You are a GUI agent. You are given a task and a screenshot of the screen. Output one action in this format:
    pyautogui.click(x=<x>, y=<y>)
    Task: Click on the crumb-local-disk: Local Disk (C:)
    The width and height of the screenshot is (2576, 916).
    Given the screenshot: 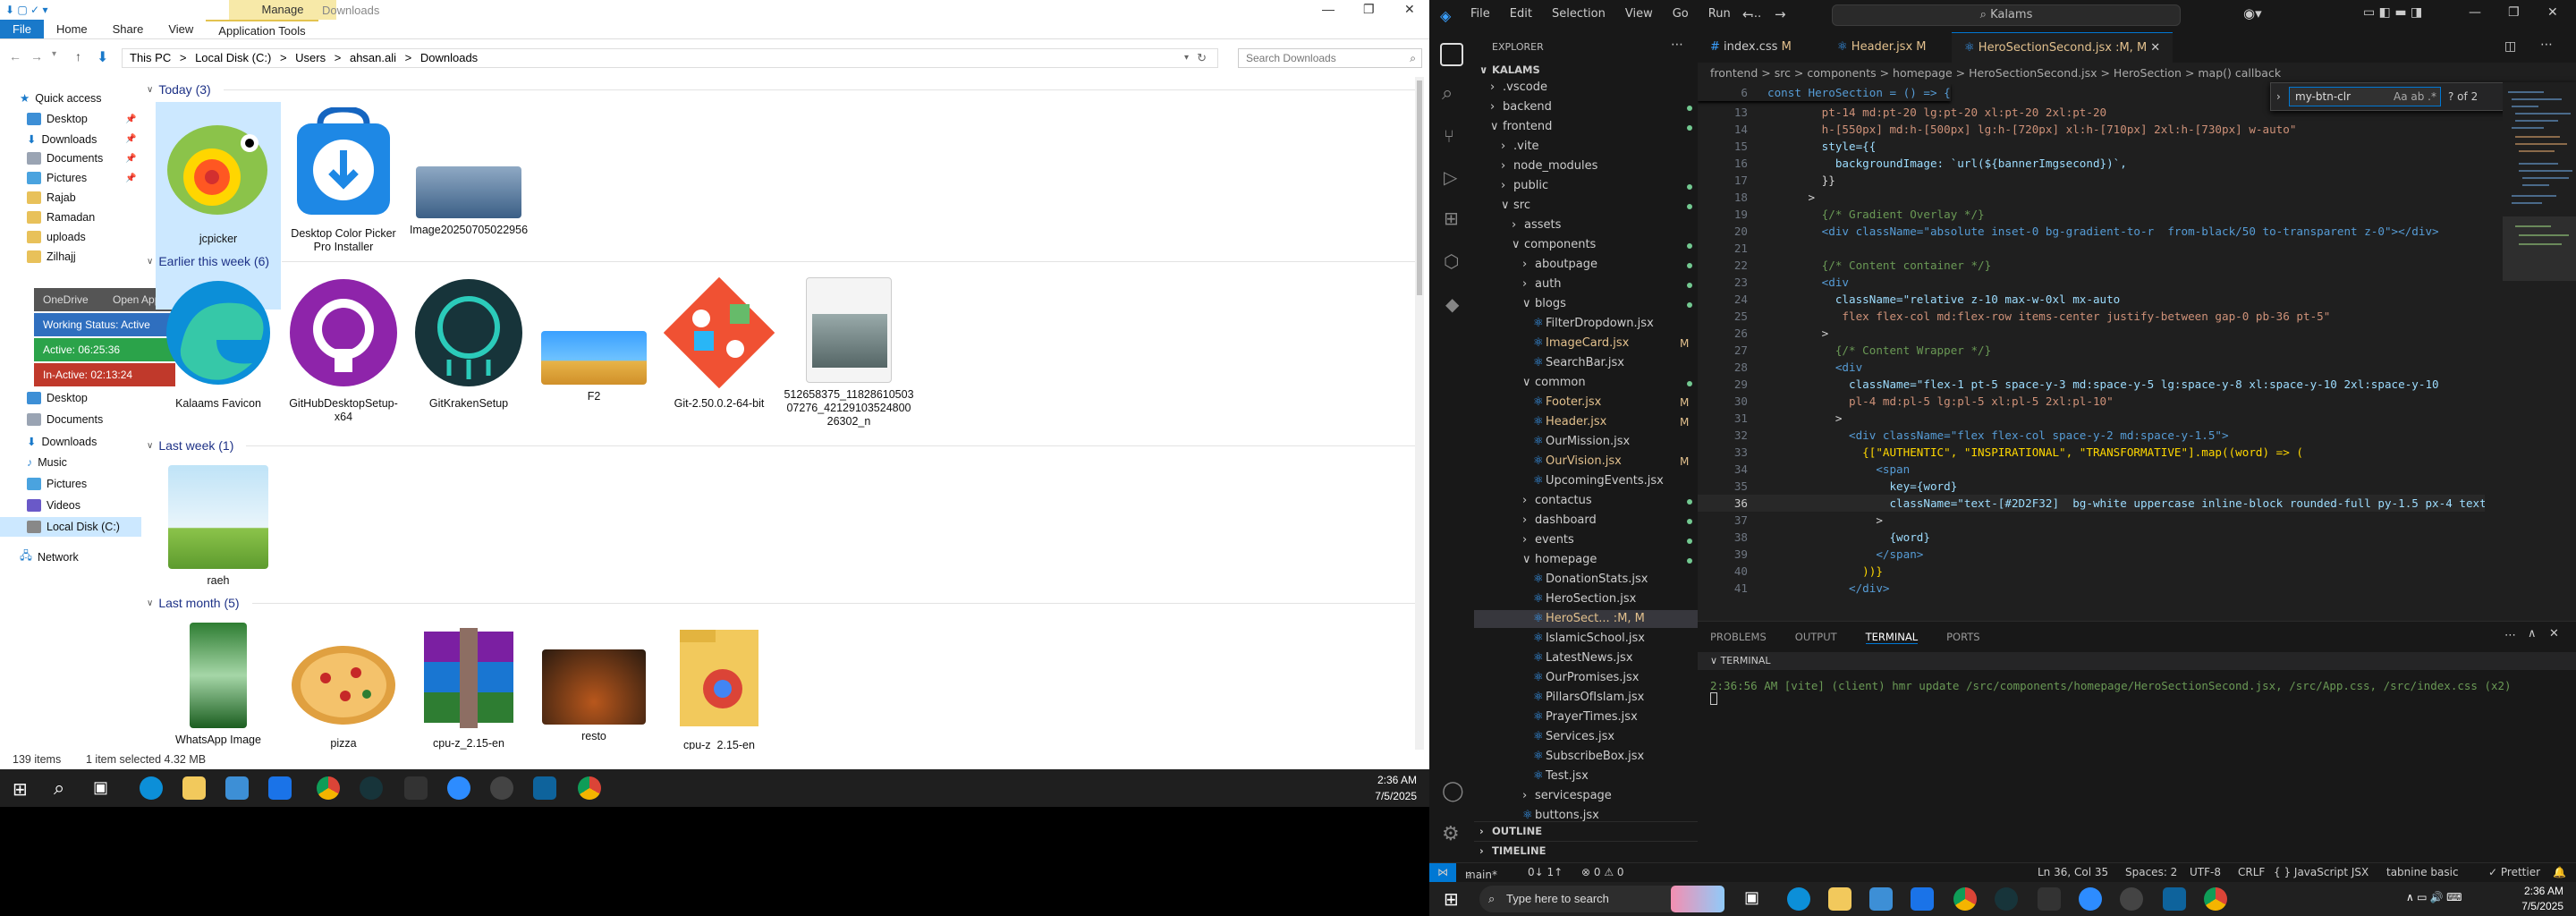 What is the action you would take?
    pyautogui.click(x=233, y=57)
    